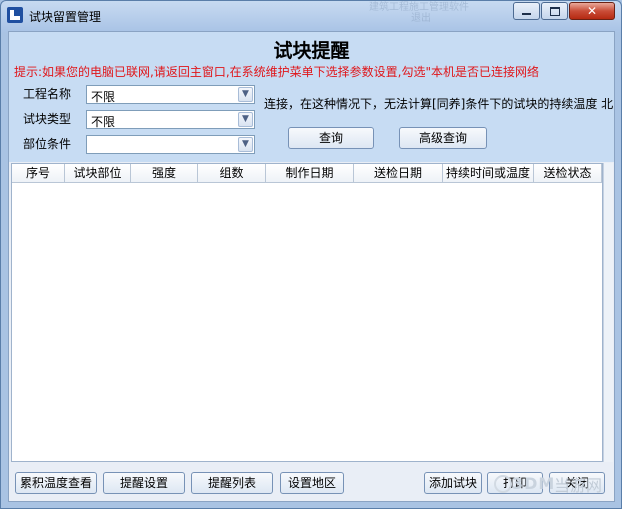 This screenshot has width=622, height=509. I want to click on watermark: 3DM 当游网, so click(554, 483).